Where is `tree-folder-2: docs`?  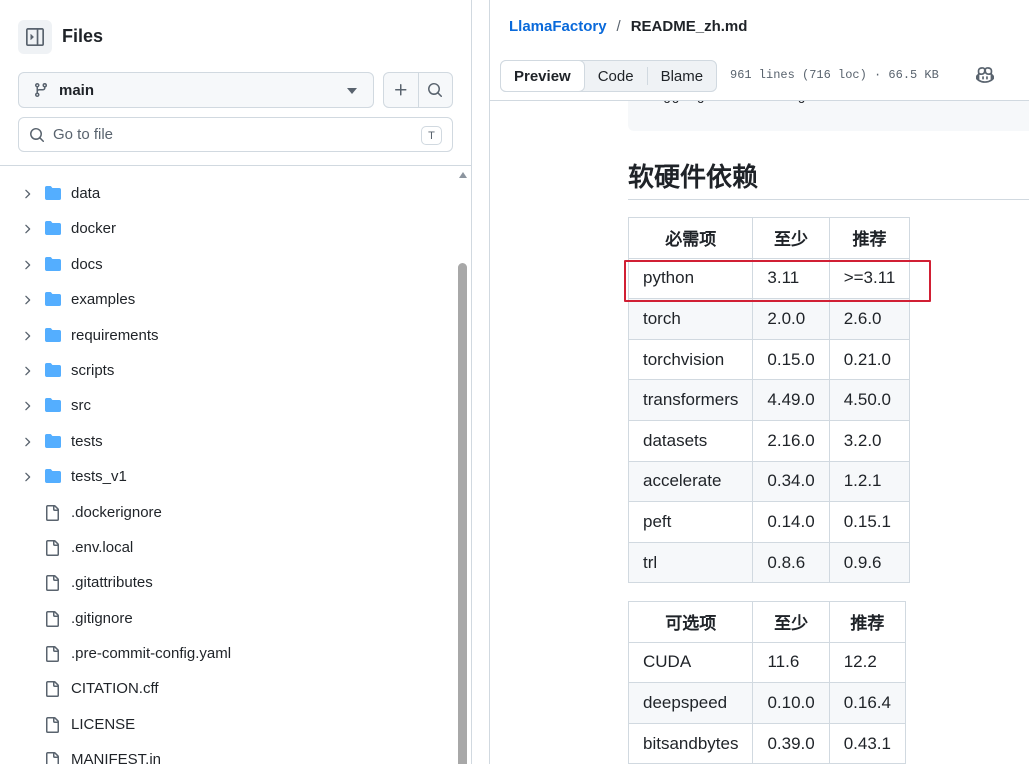 tree-folder-2: docs is located at coordinates (227, 264).